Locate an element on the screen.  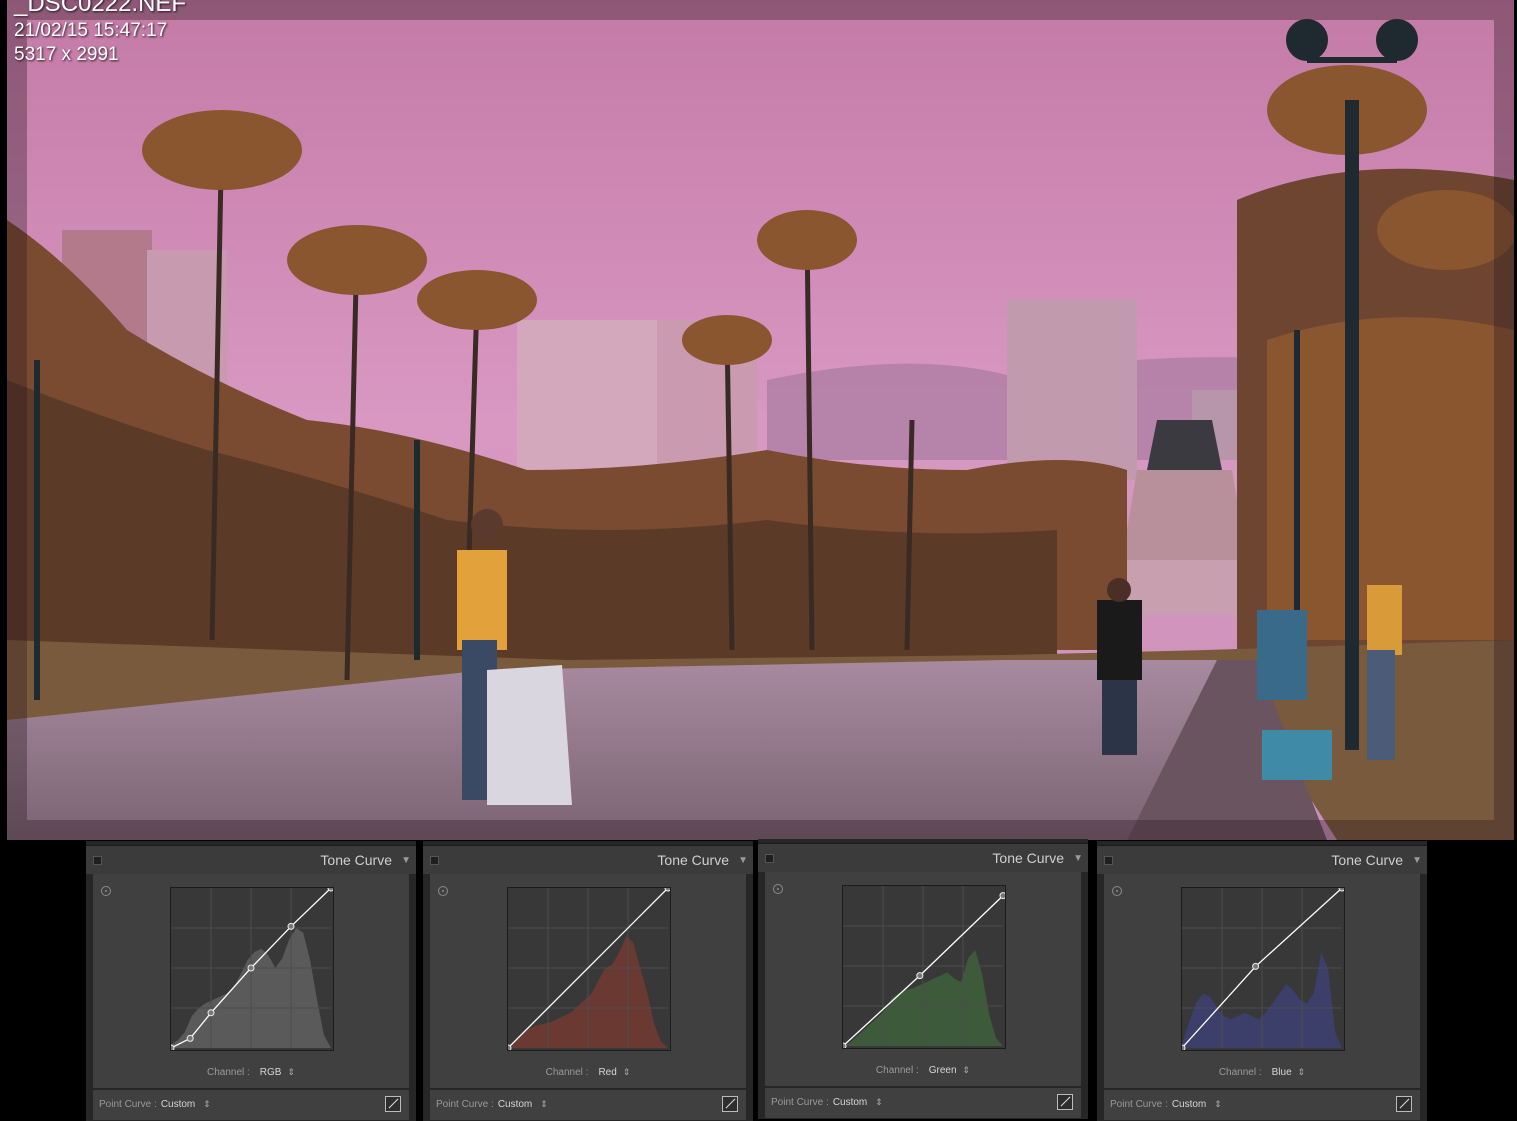
channel-select: Green is located at coordinates (943, 1070).